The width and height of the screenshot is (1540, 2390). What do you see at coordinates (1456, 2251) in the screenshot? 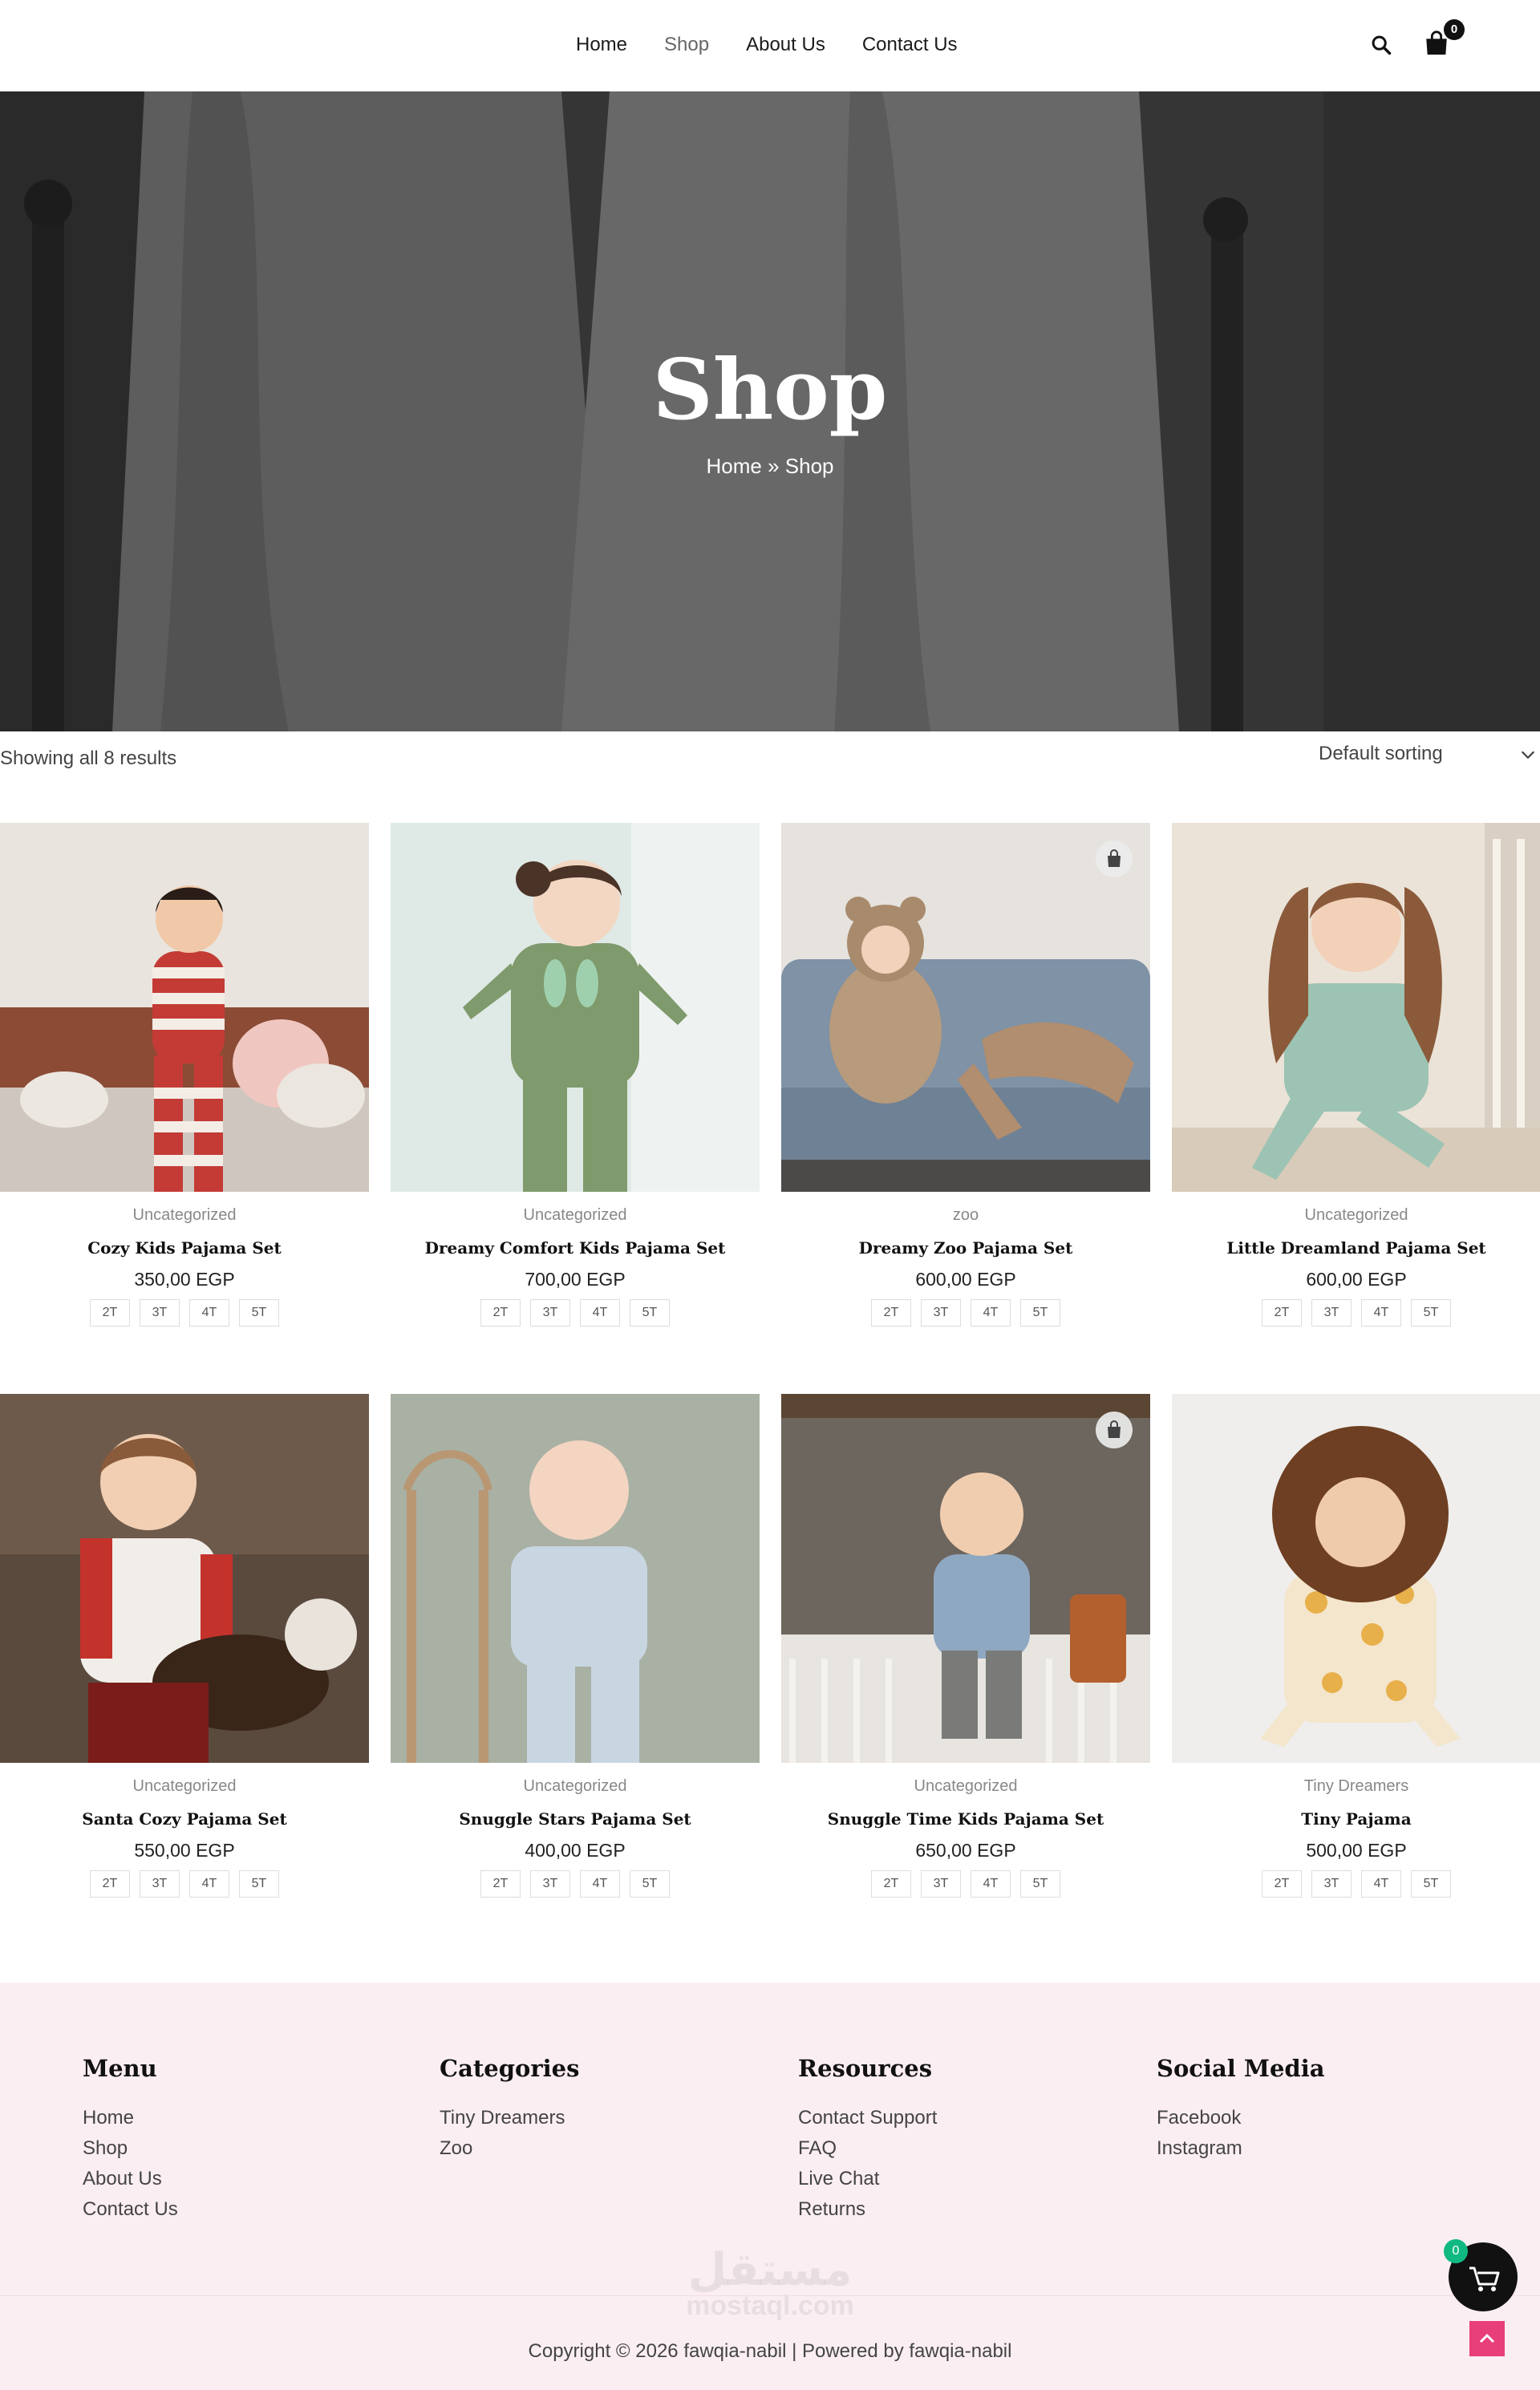
I see `floating-cart-count: 0` at bounding box center [1456, 2251].